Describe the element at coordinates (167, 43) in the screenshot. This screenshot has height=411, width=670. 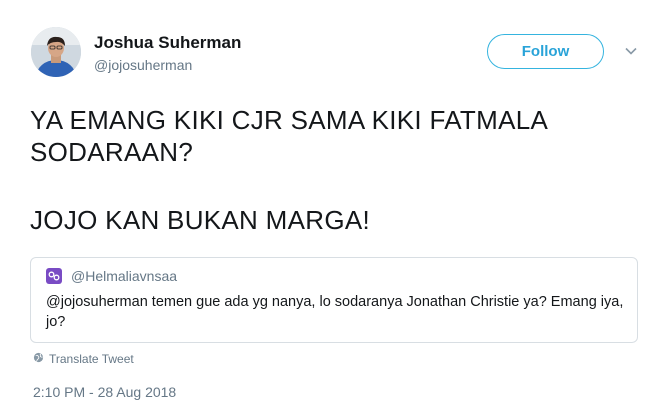
I see `author-name: Joshua Suherman` at that location.